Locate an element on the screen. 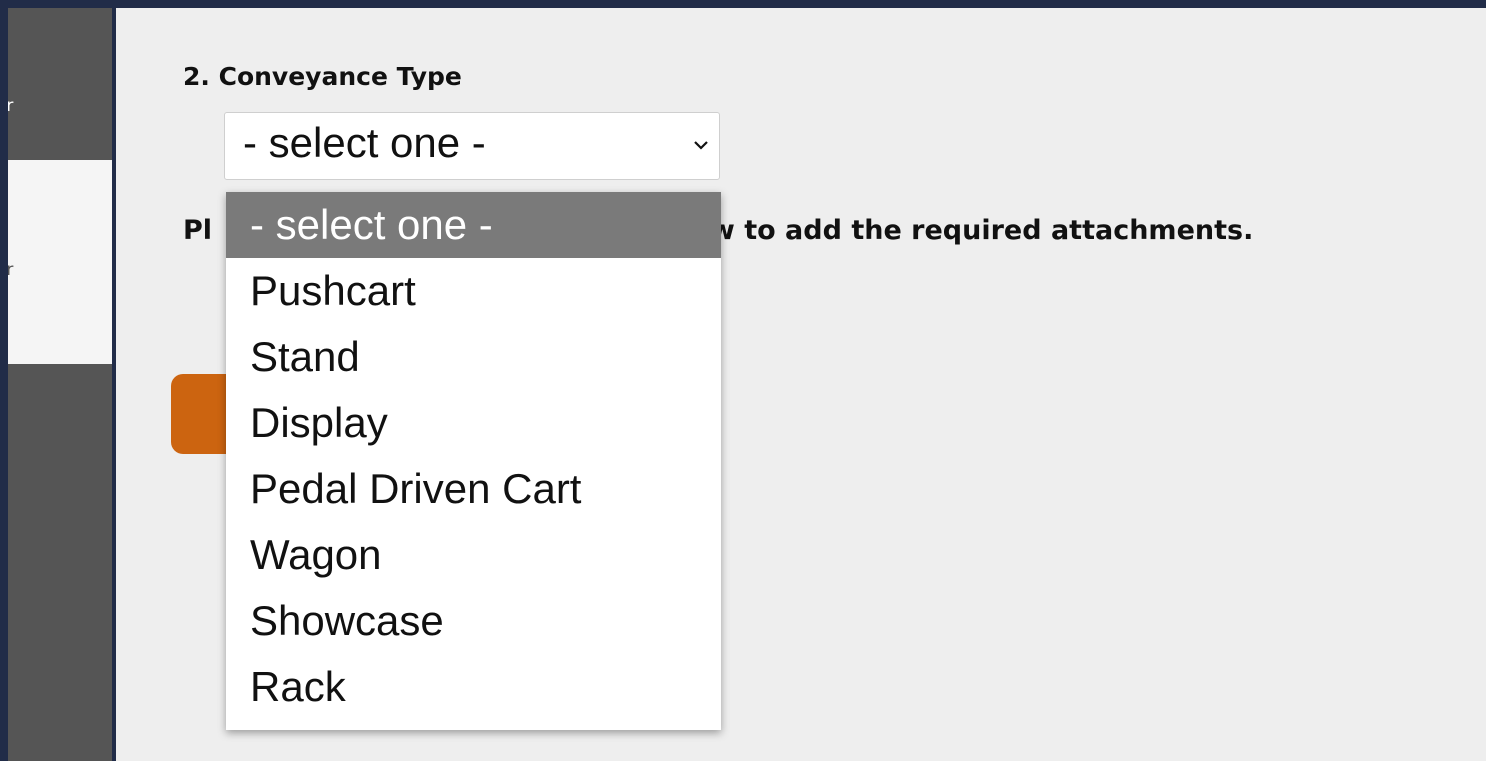  option-showcase: Showcase is located at coordinates (473, 621).